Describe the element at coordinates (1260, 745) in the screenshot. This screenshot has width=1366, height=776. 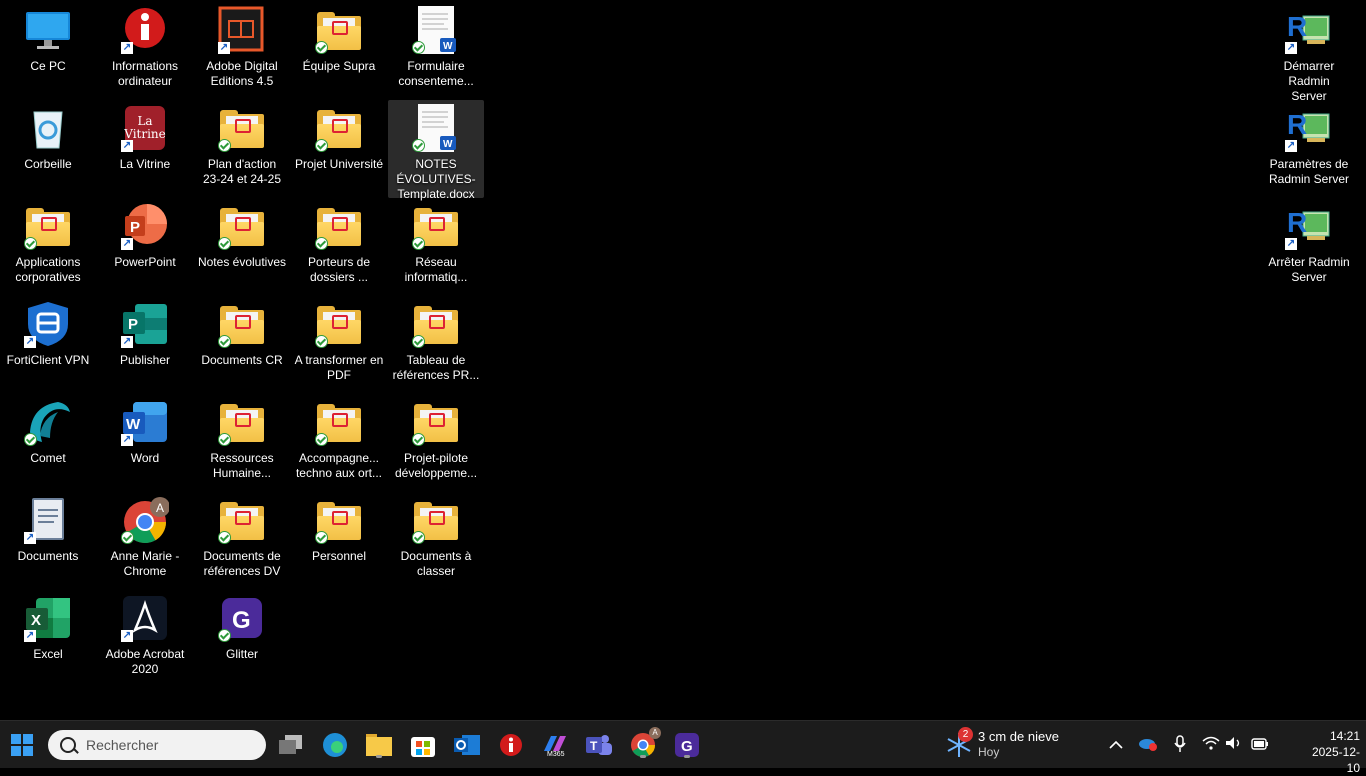
I see `battery-tray-icon` at that location.